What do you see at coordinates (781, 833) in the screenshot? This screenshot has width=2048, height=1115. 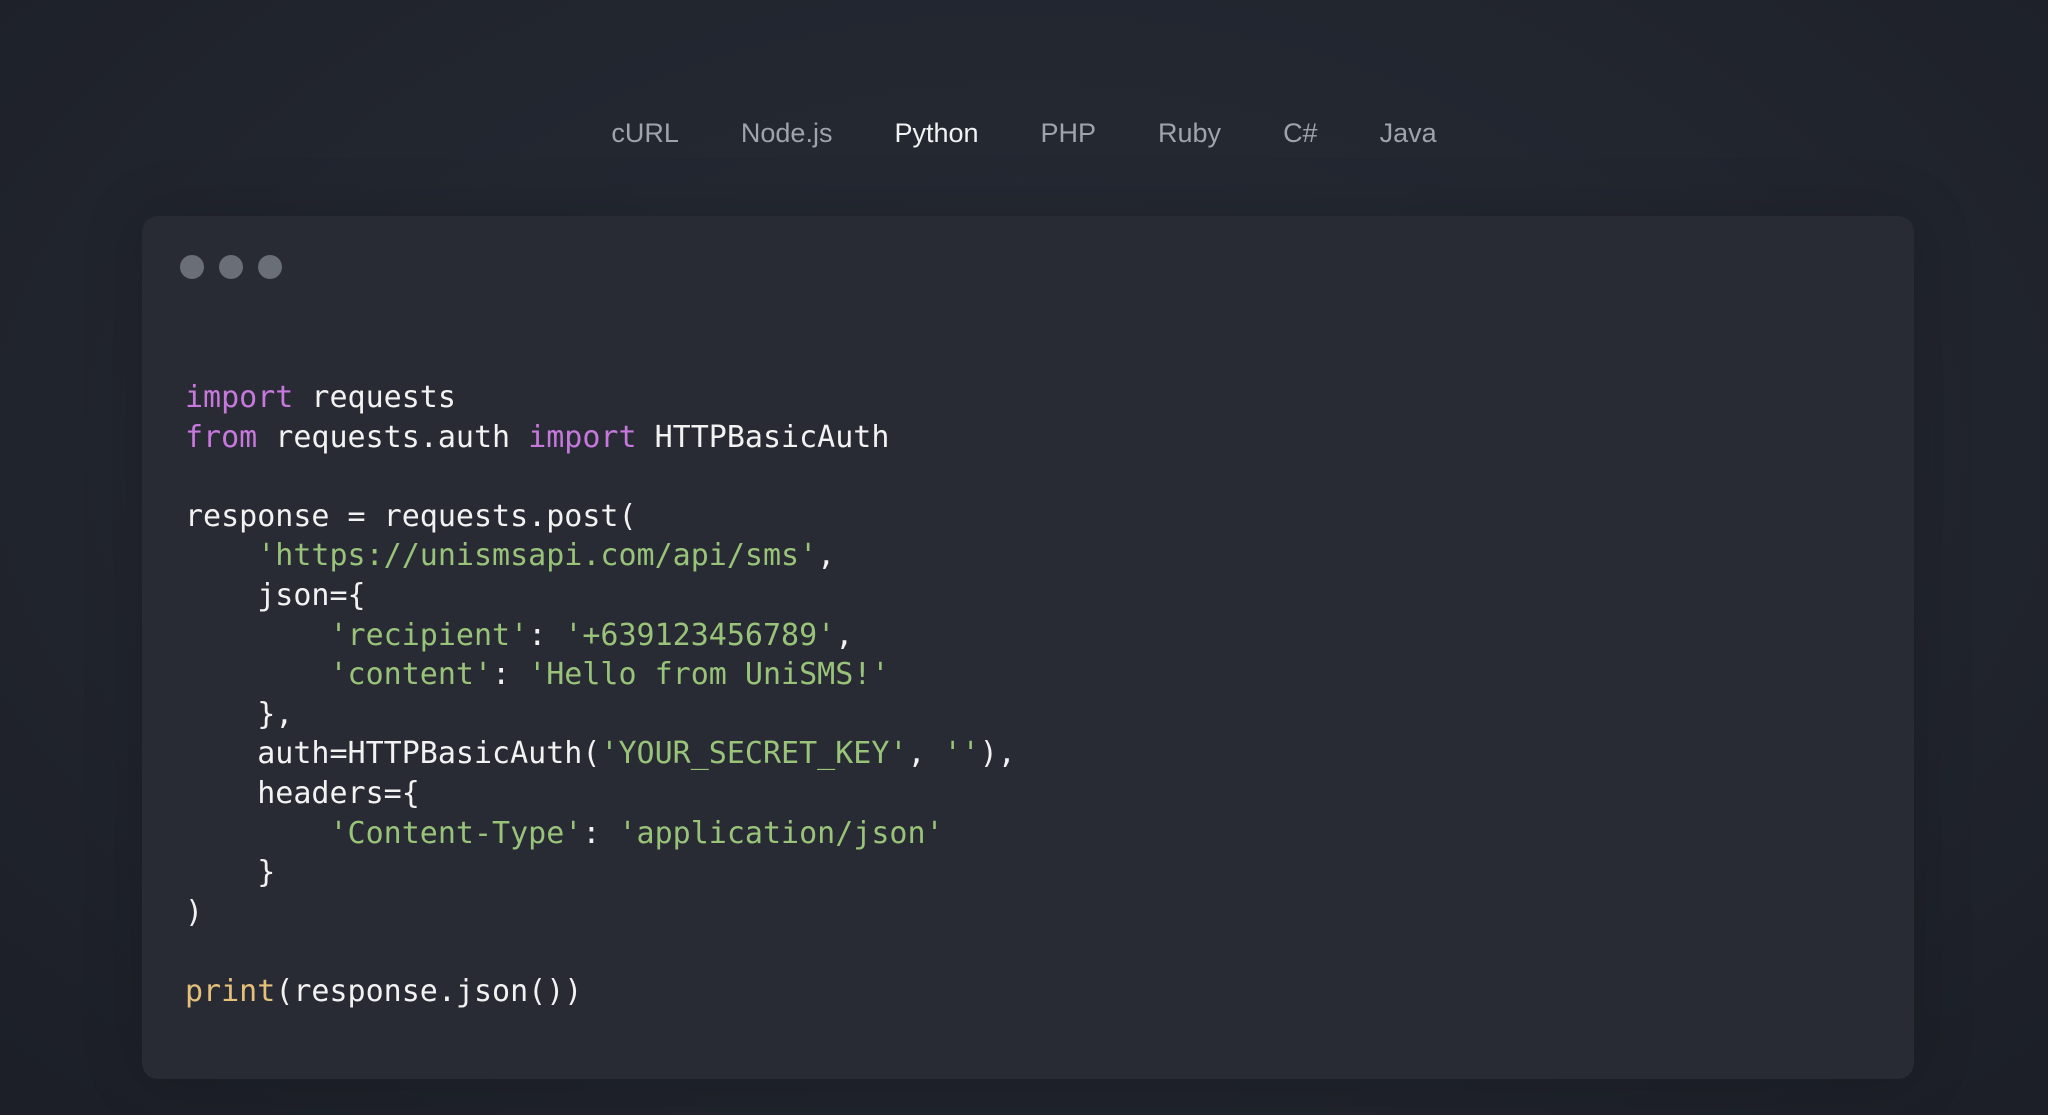 I see `code-string: 'application/json'` at bounding box center [781, 833].